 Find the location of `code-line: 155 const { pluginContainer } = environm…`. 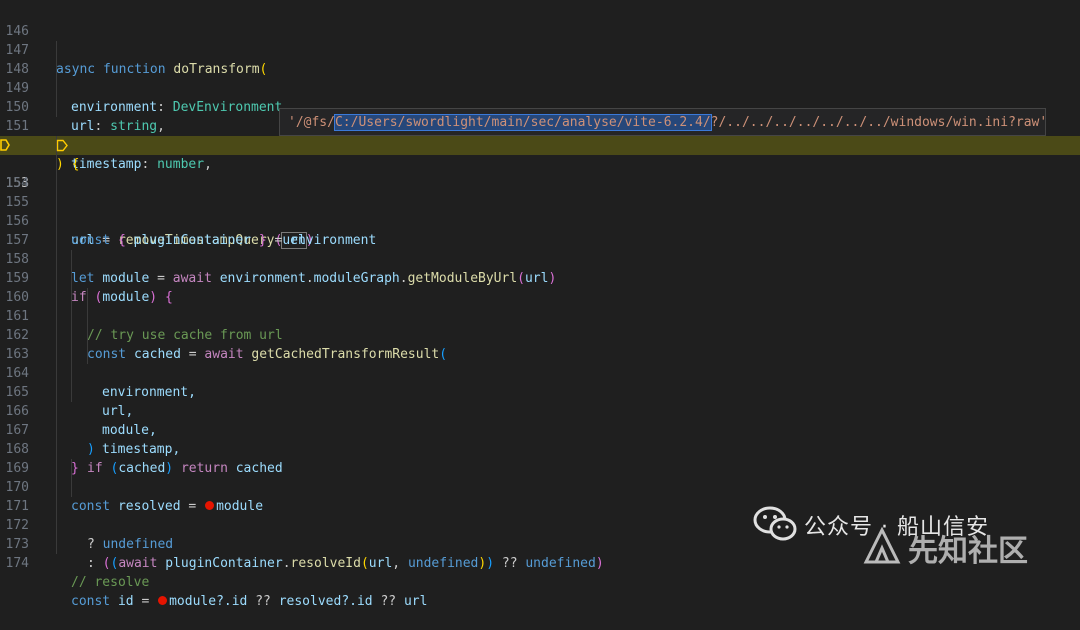

code-line: 155 const { pluginContainer } = environm… is located at coordinates (540, 211).